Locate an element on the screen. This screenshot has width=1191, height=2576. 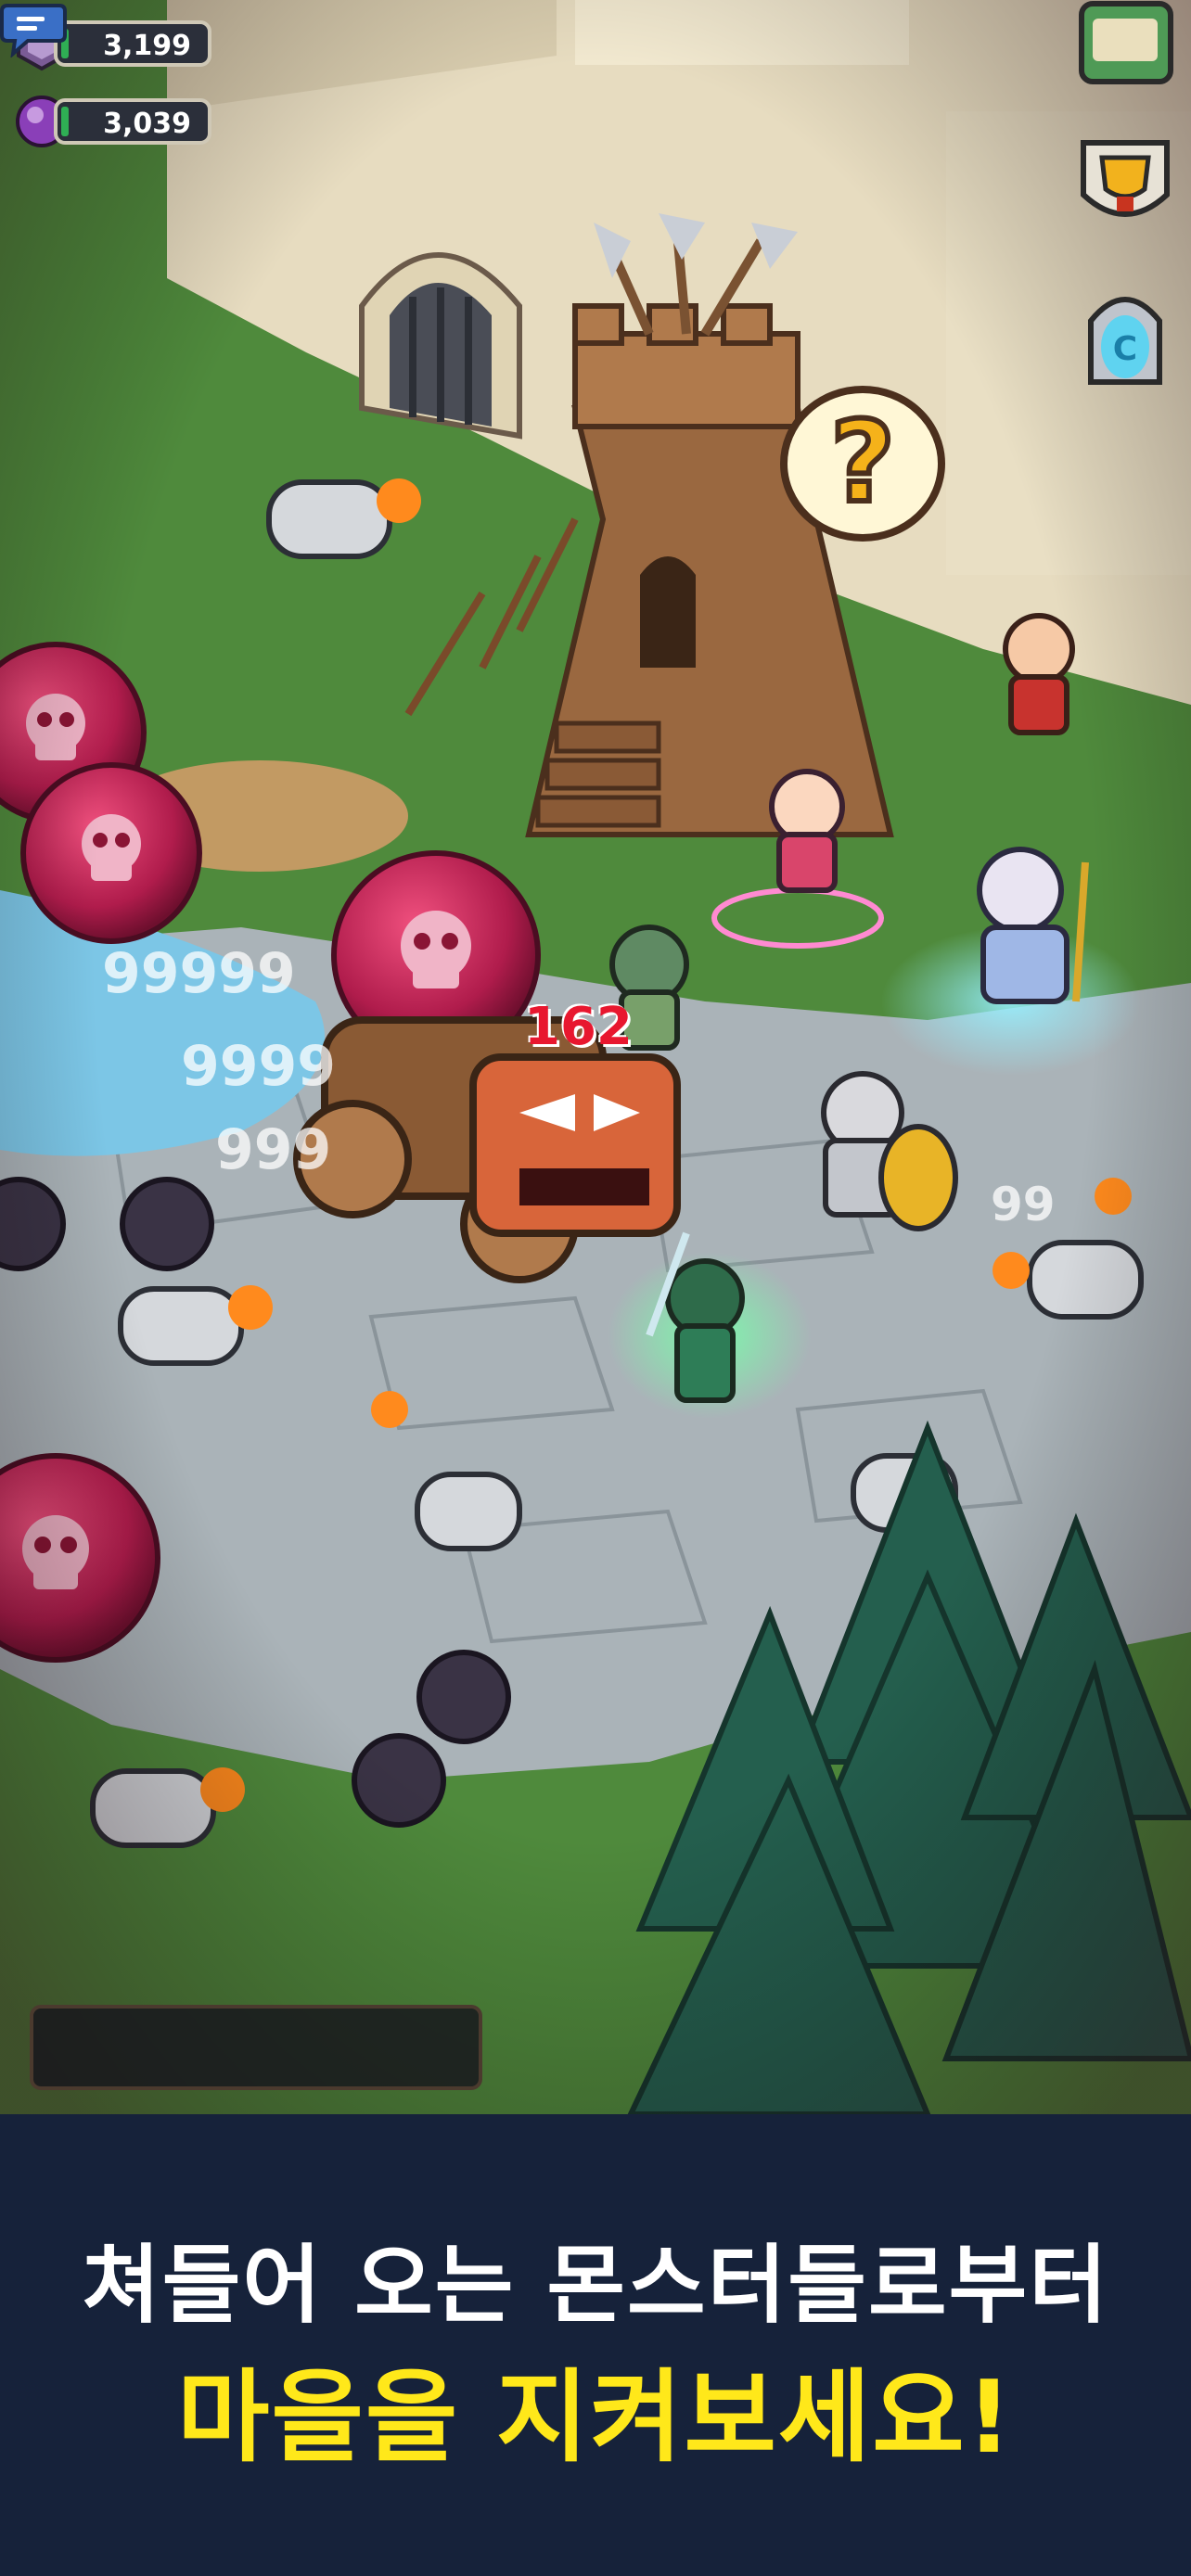
orb-value: 3,039 is located at coordinates (147, 124).